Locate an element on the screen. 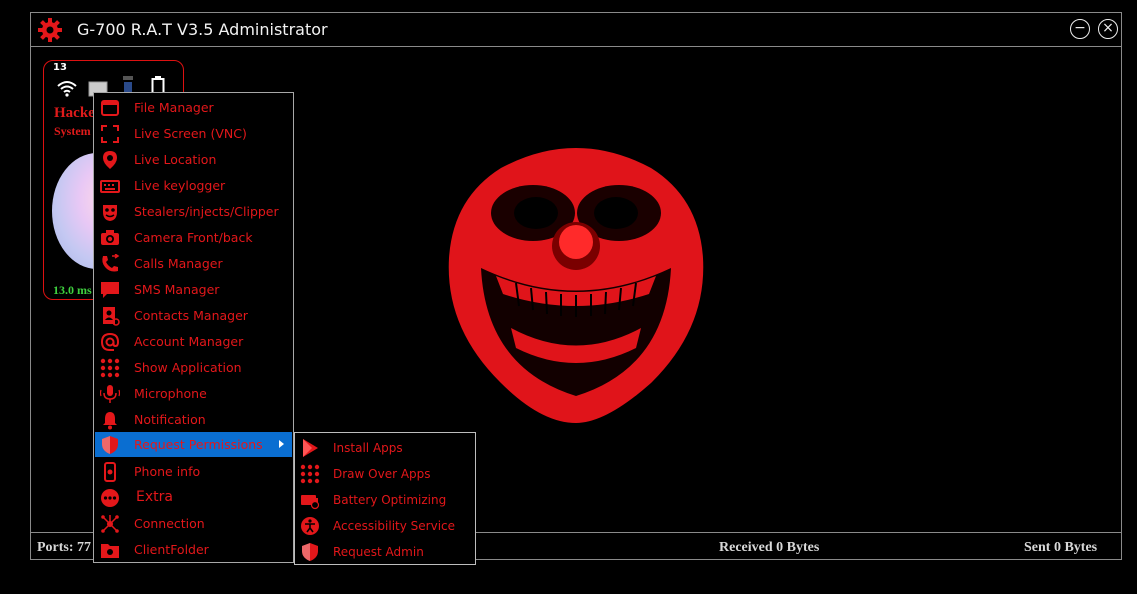 The height and width of the screenshot is (594, 1137). menu-label: Notification is located at coordinates (170, 419).